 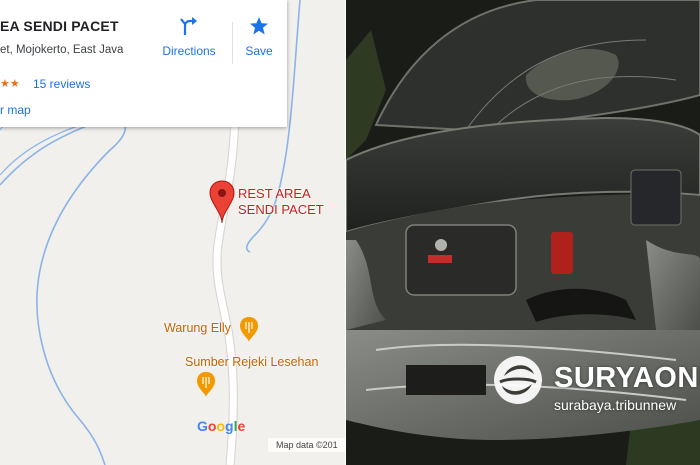 What do you see at coordinates (189, 37) in the screenshot?
I see `directions-button: Directions` at bounding box center [189, 37].